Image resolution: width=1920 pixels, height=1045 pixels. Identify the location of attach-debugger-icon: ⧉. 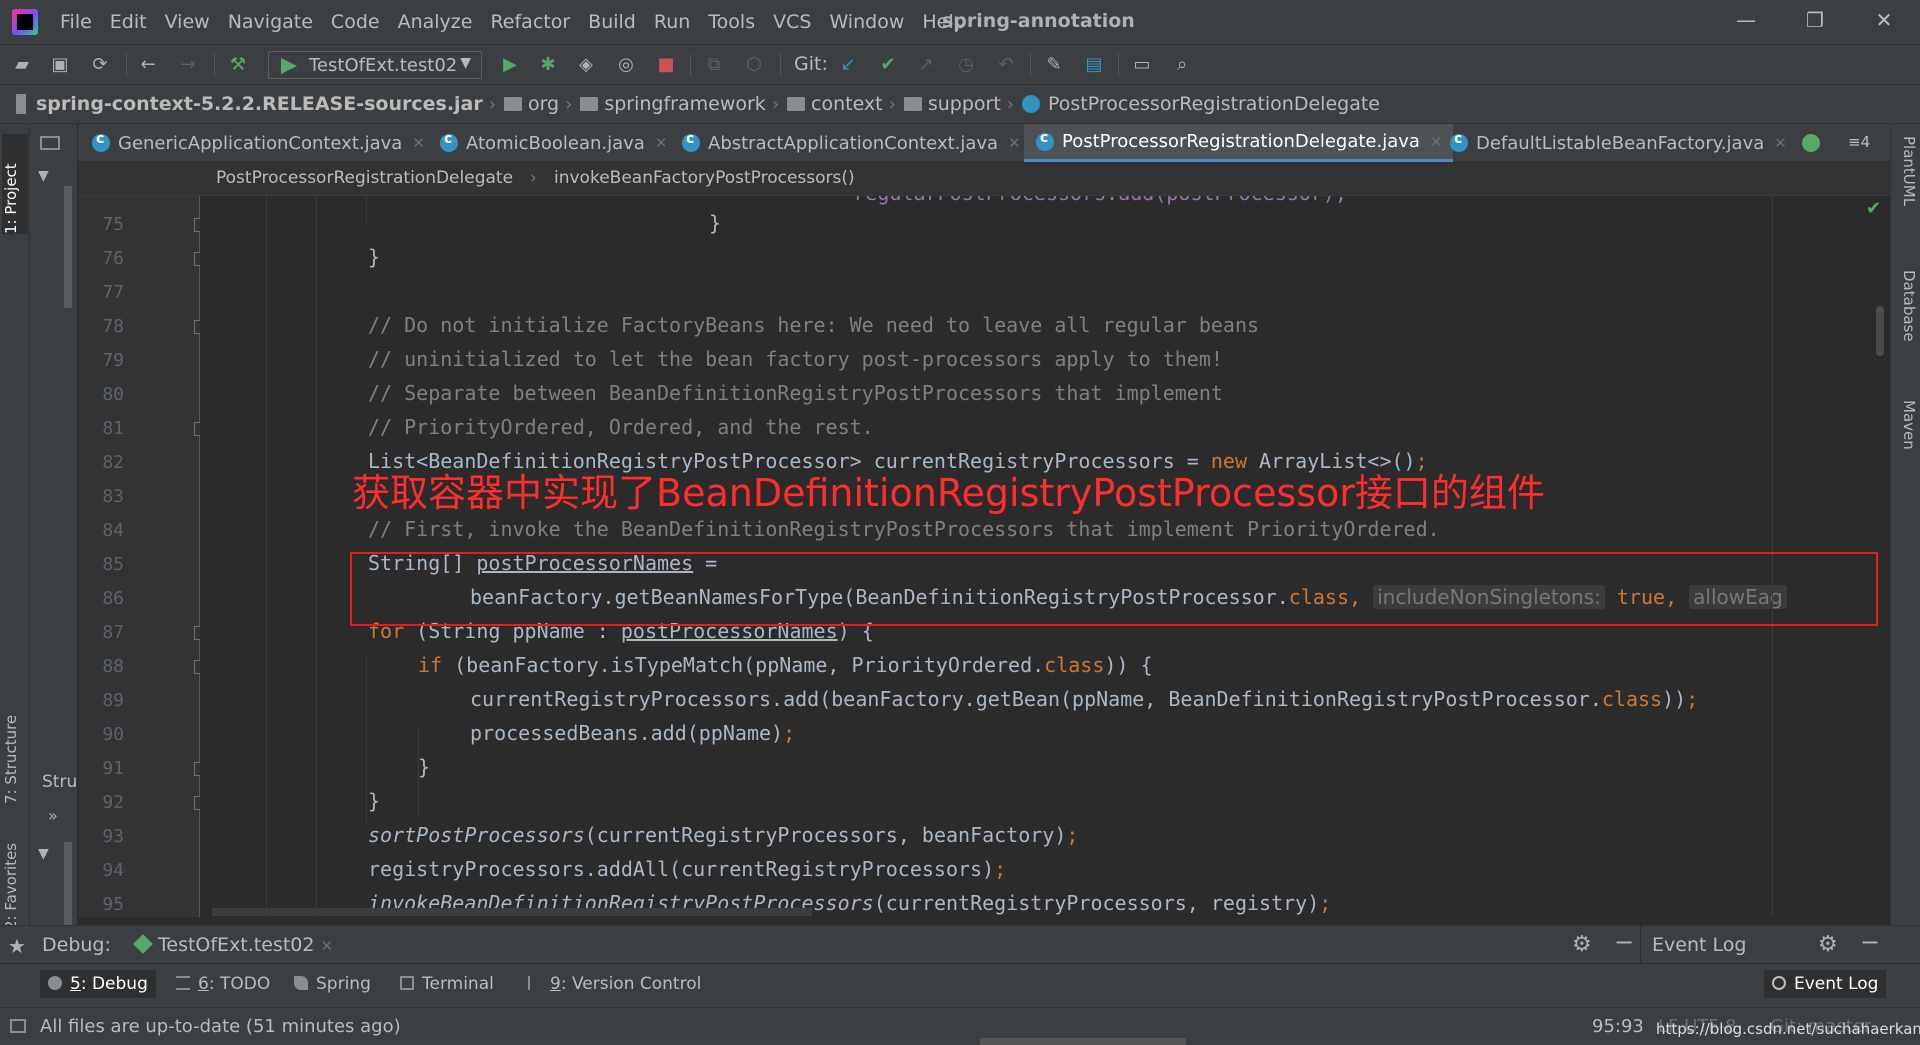
(714, 65).